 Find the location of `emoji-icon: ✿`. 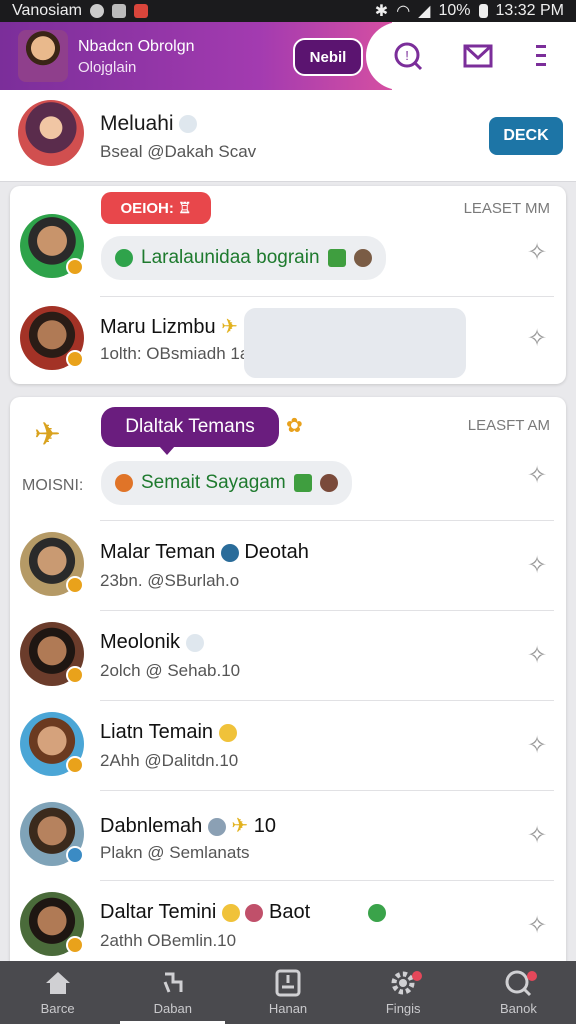

emoji-icon: ✿ is located at coordinates (294, 426).